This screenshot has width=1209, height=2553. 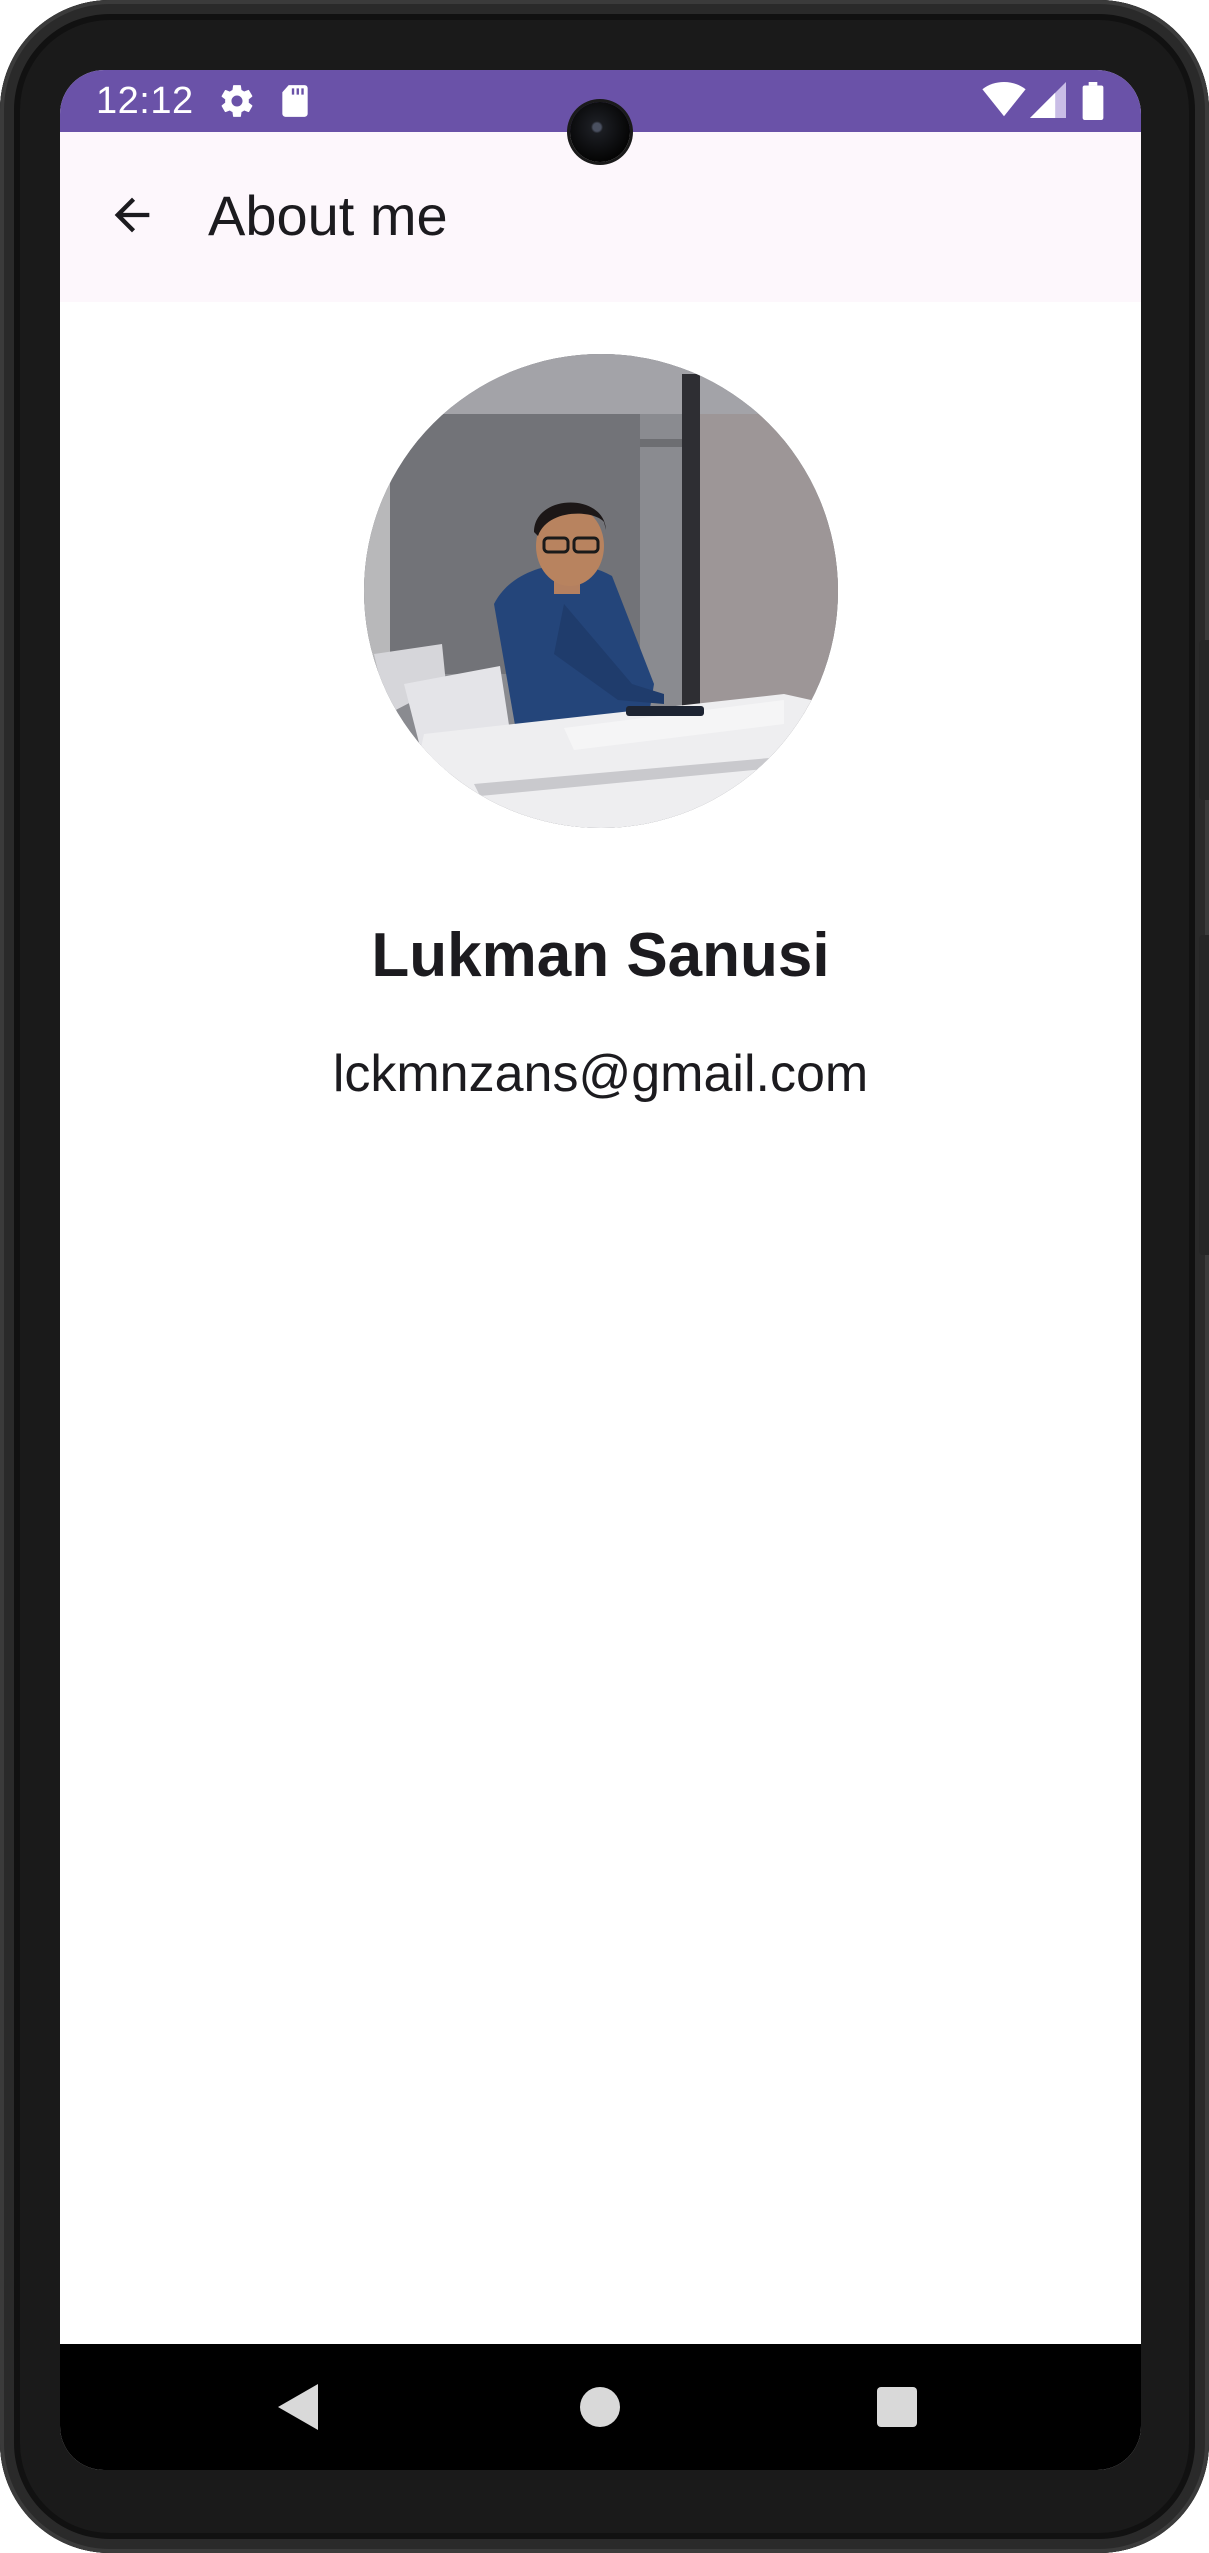 I want to click on nav-recents-button, so click(x=897, y=2407).